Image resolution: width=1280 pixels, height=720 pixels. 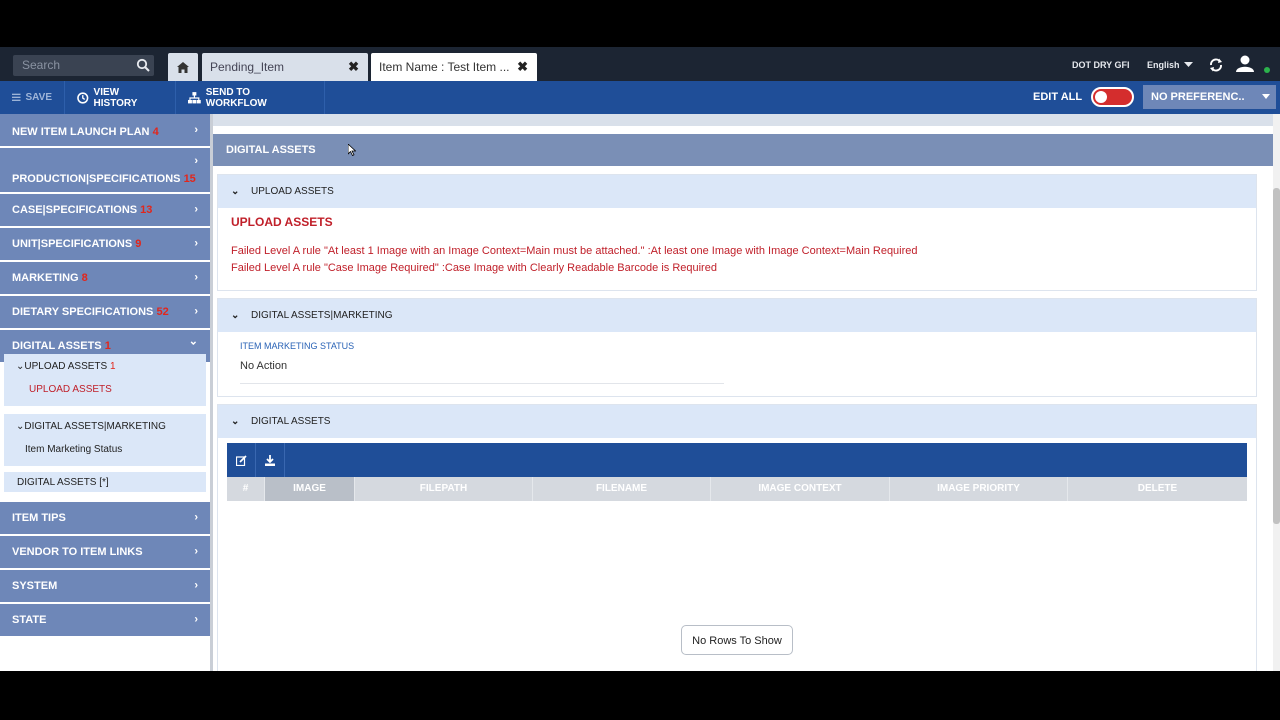 I want to click on panel-header: ⌄ DIGITAL ASSETS, so click(x=737, y=421).